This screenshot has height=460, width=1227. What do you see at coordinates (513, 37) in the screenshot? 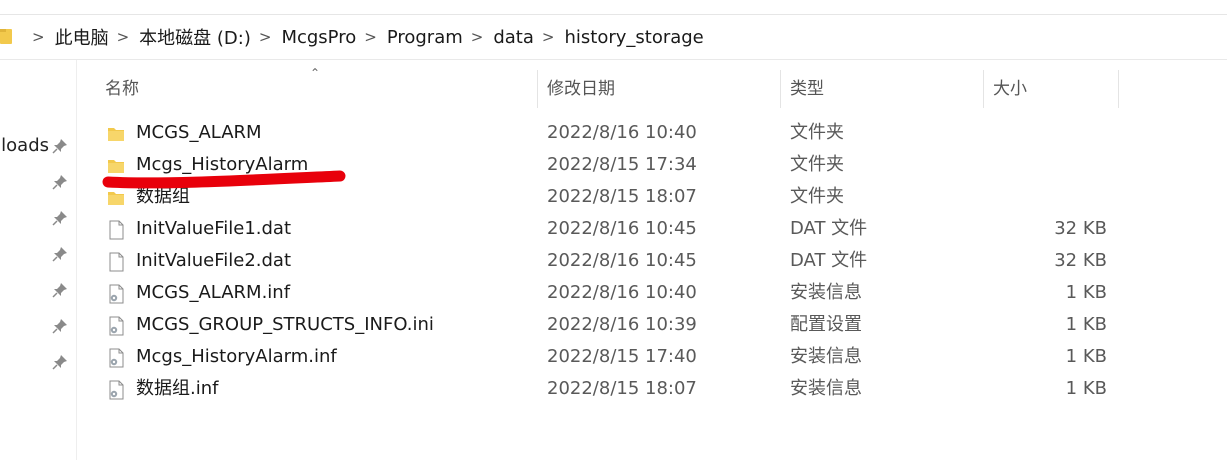
I see `breadcrumb-data: data` at bounding box center [513, 37].